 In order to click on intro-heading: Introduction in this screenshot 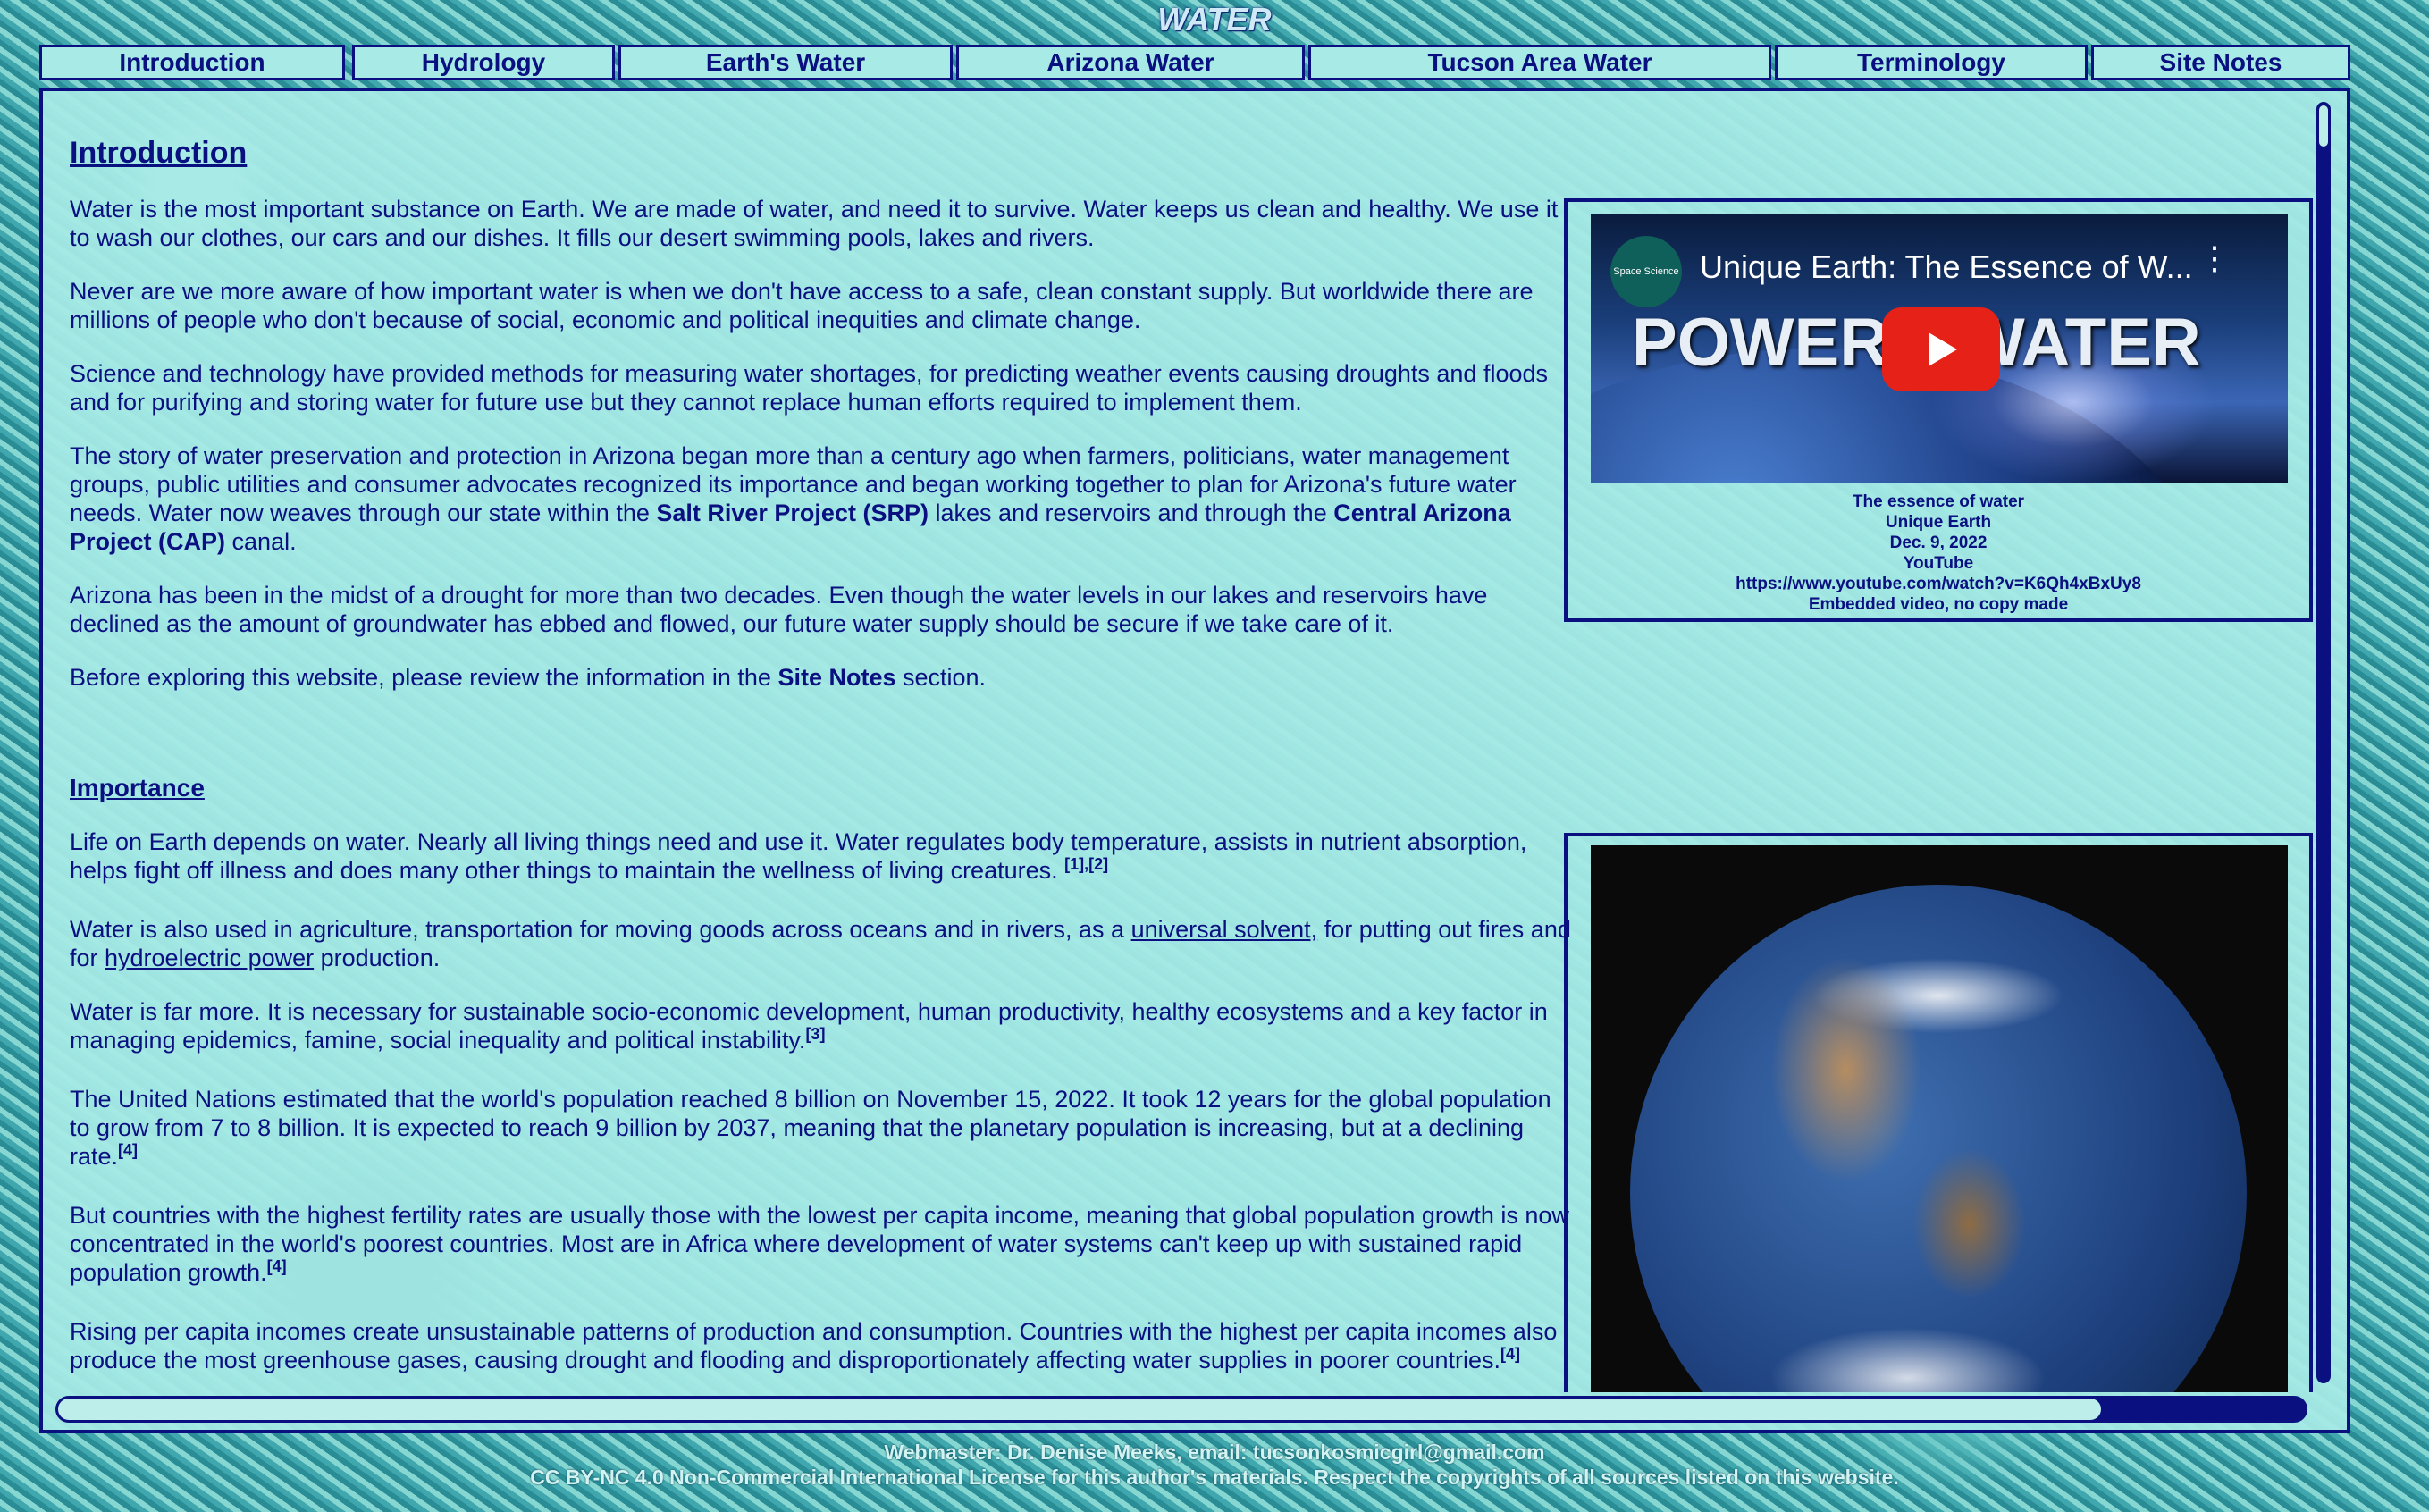, I will do `click(159, 153)`.